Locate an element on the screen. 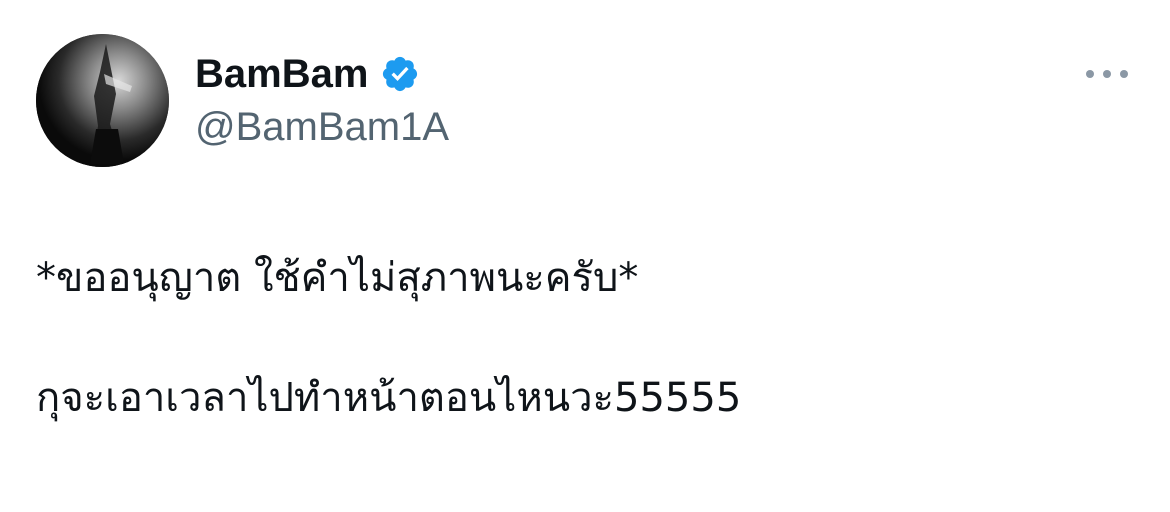 This screenshot has width=1170, height=512. avatar-photo is located at coordinates (102, 100).